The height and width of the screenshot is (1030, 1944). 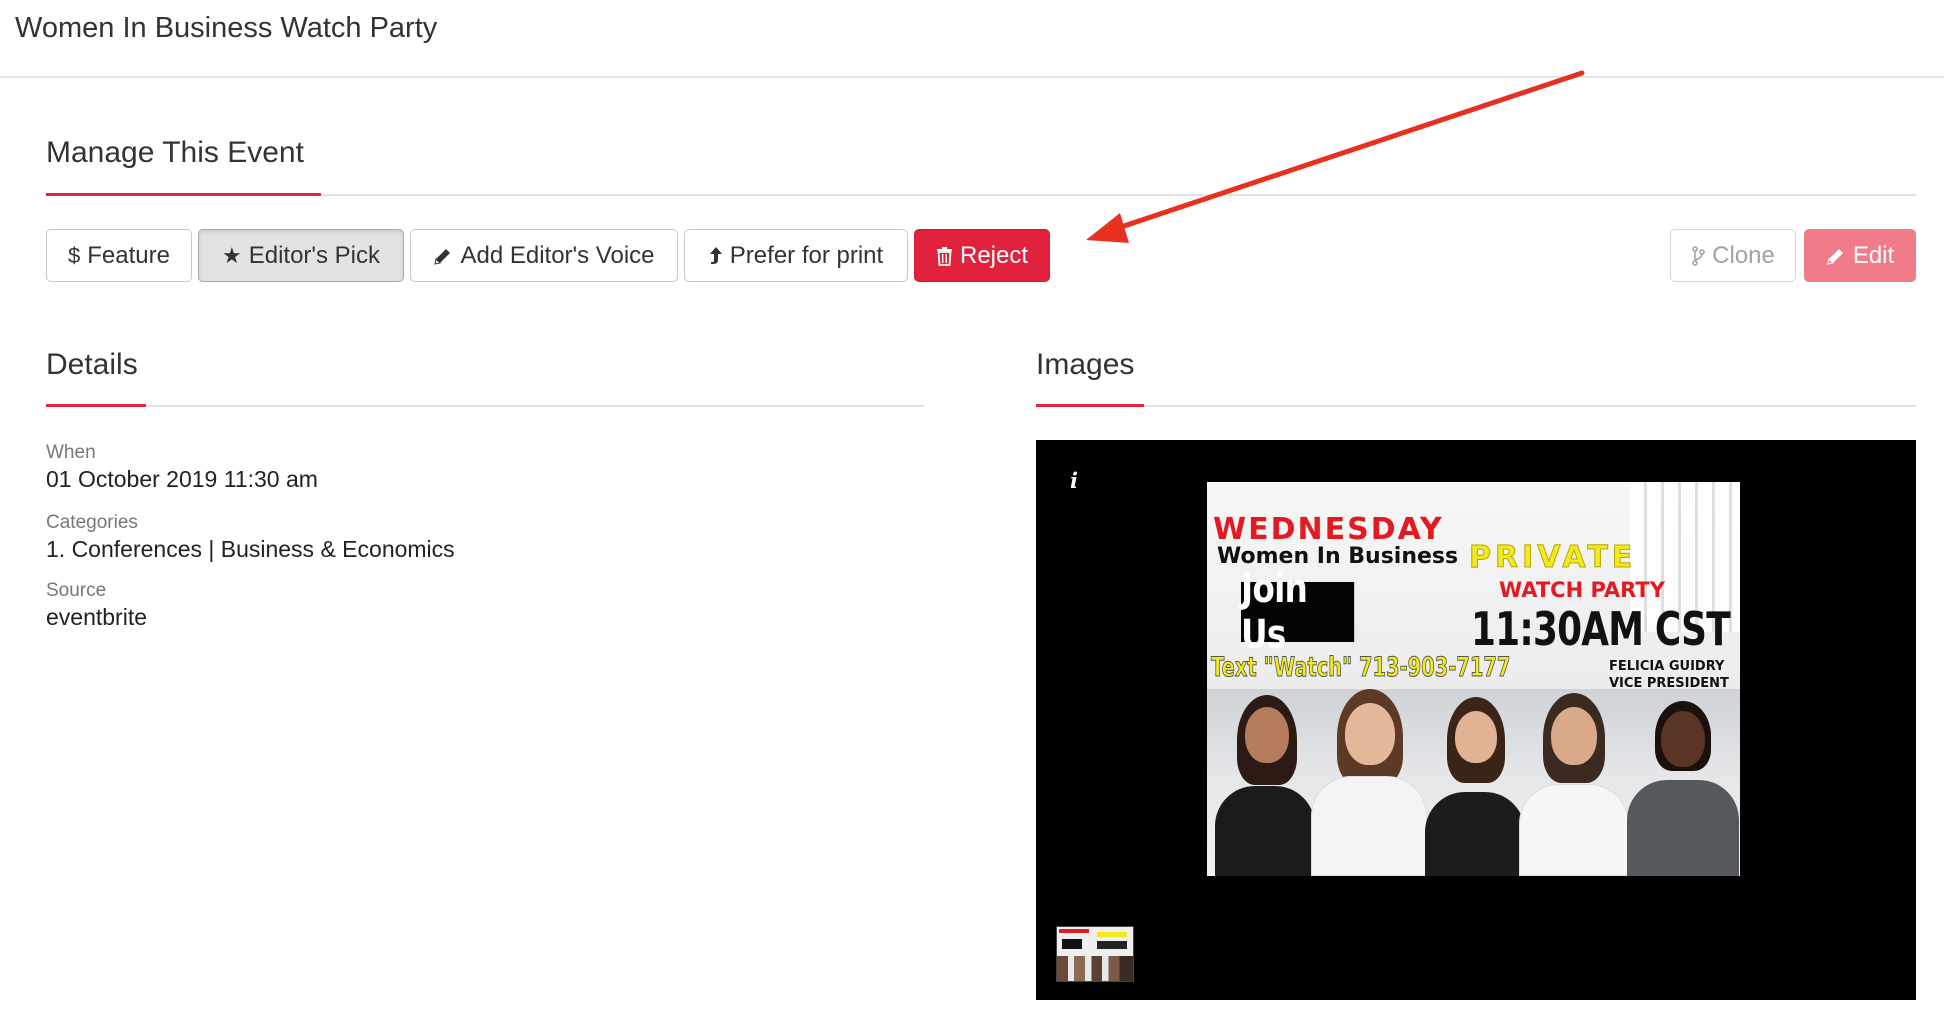 What do you see at coordinates (76, 590) in the screenshot?
I see `source-label: Source` at bounding box center [76, 590].